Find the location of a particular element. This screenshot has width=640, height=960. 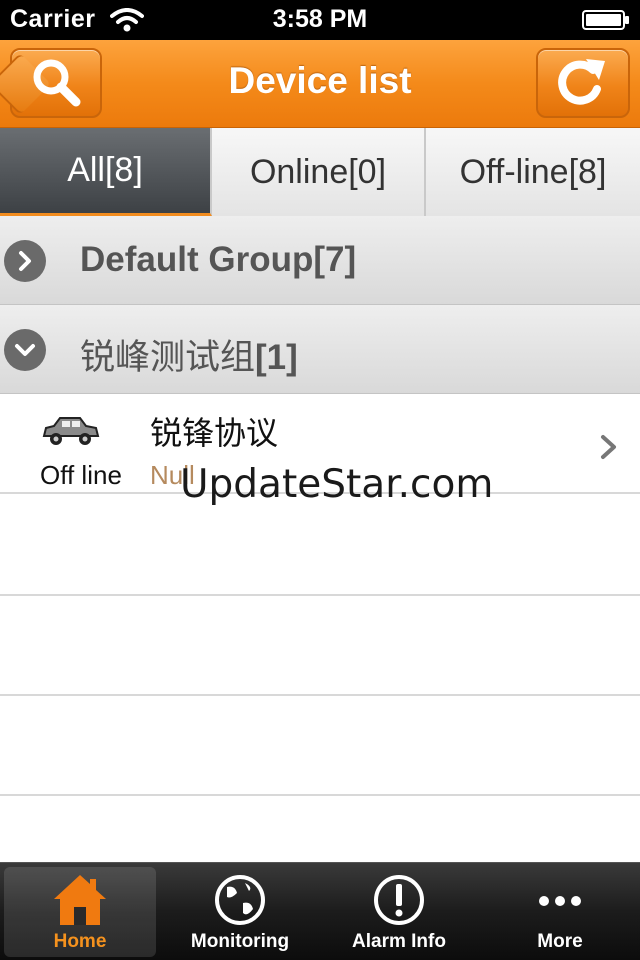

group-name: 锐峰测试组[1] is located at coordinates (189, 354).